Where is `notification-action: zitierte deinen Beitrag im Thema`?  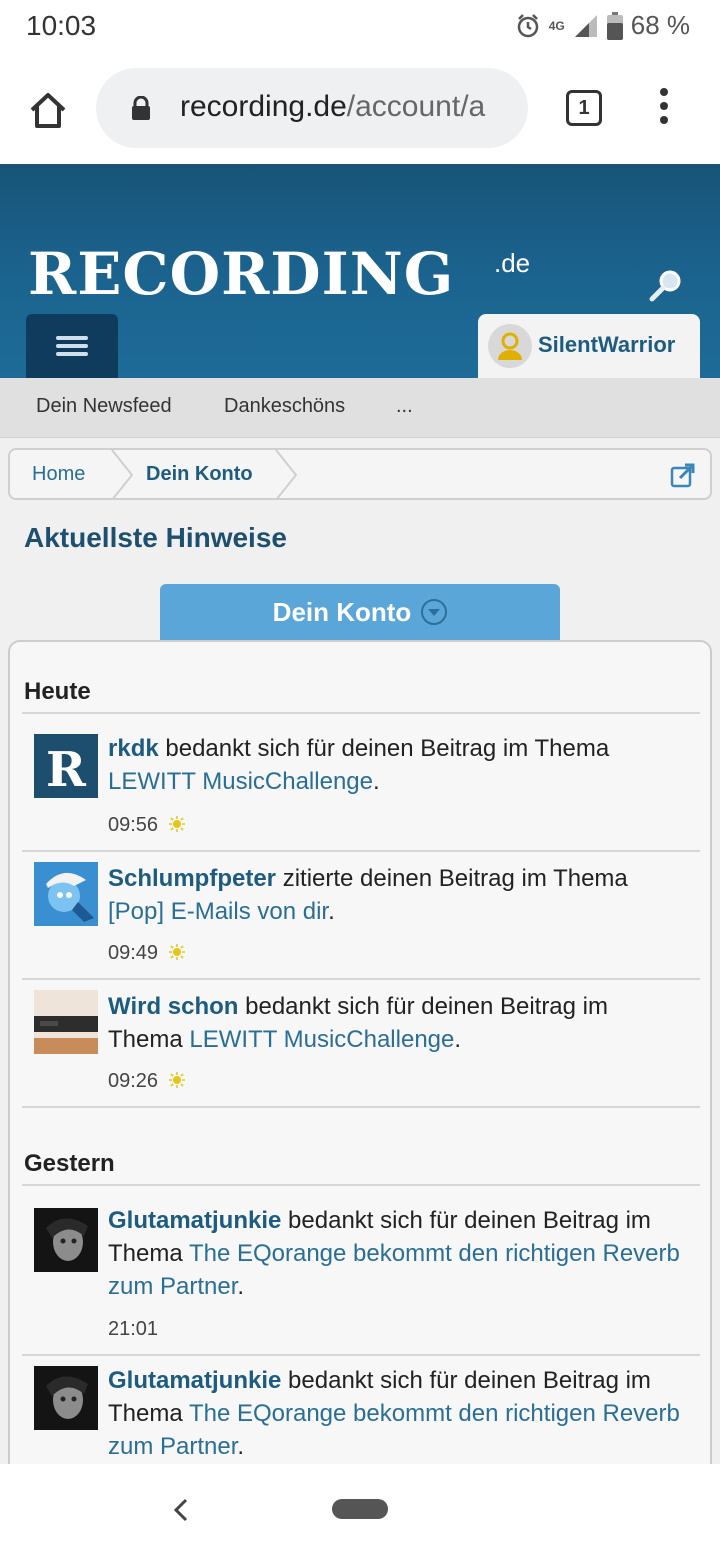 notification-action: zitierte deinen Beitrag im Thema is located at coordinates (455, 878).